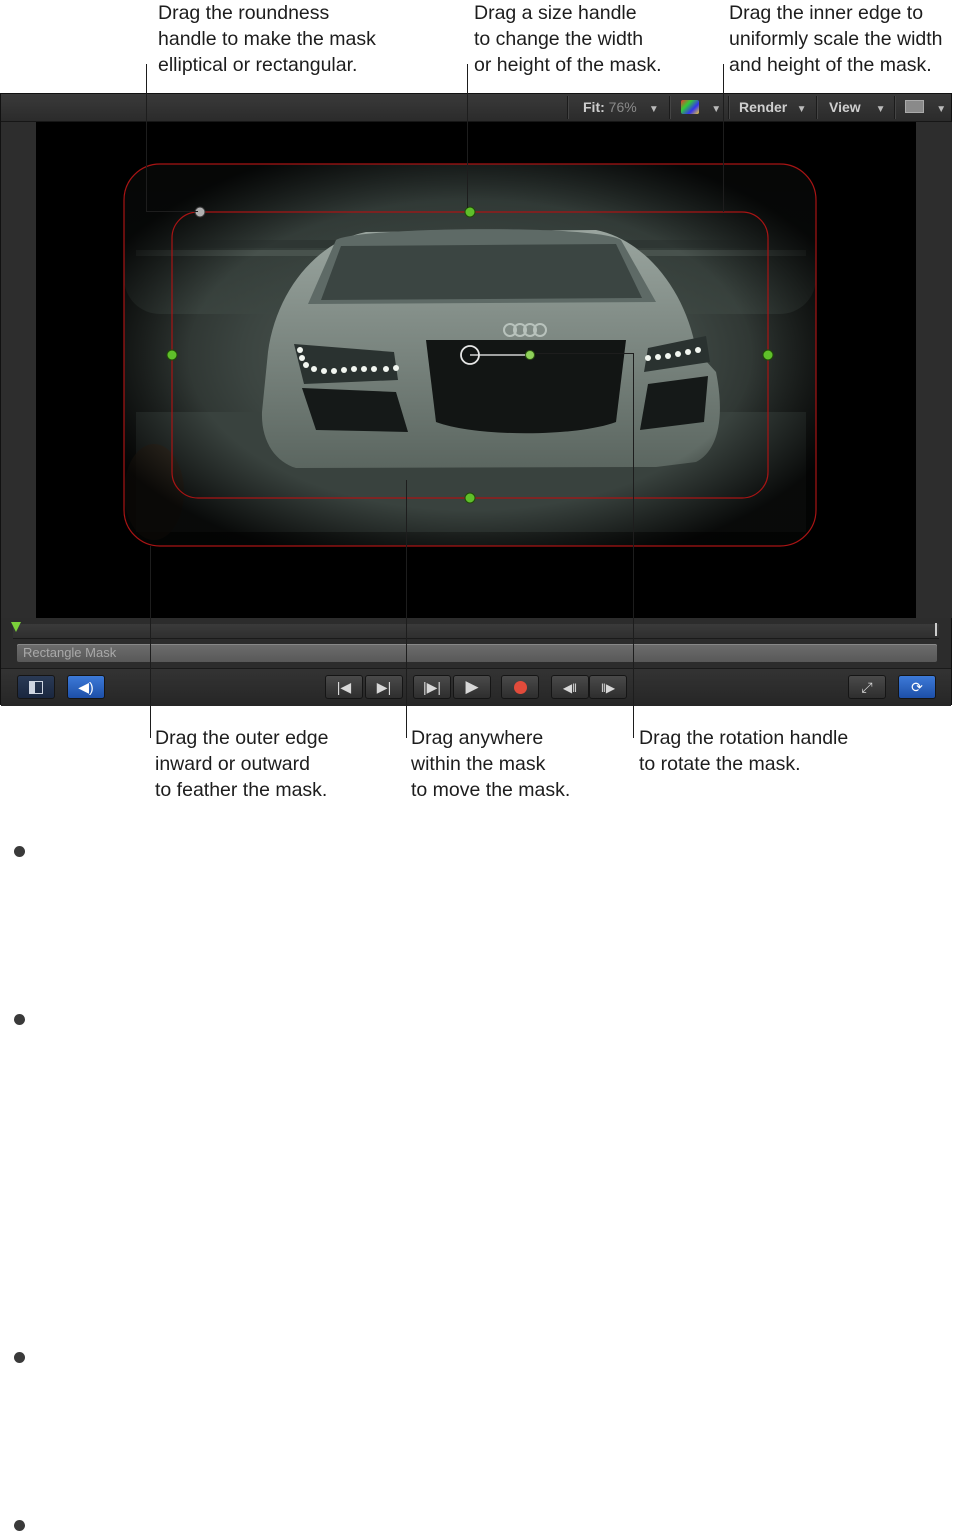 This screenshot has height=1534, width=971. I want to click on loop-icon: ⟳, so click(917, 687).